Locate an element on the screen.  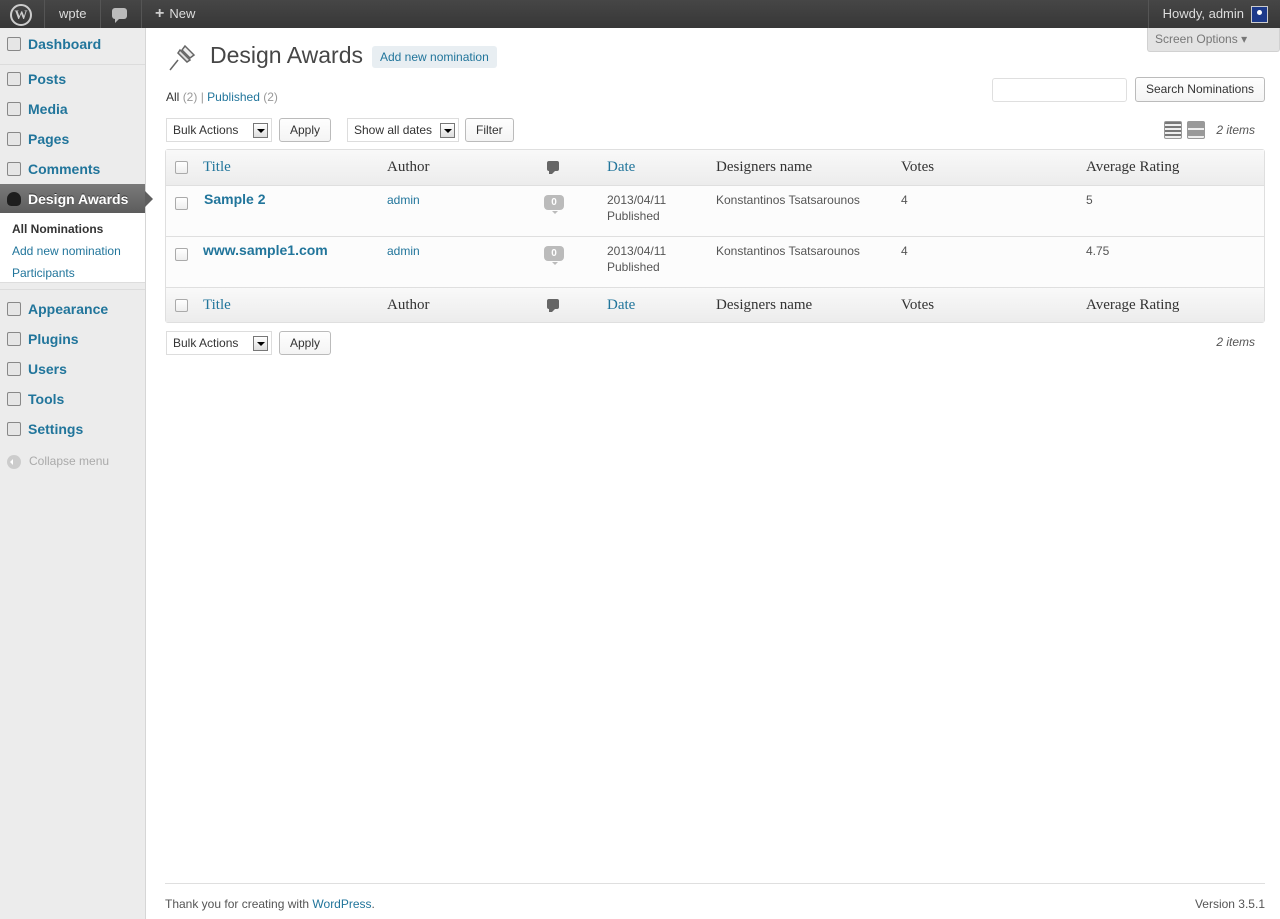
chevron-down-icon: ▾ is located at coordinates (1244, 39).